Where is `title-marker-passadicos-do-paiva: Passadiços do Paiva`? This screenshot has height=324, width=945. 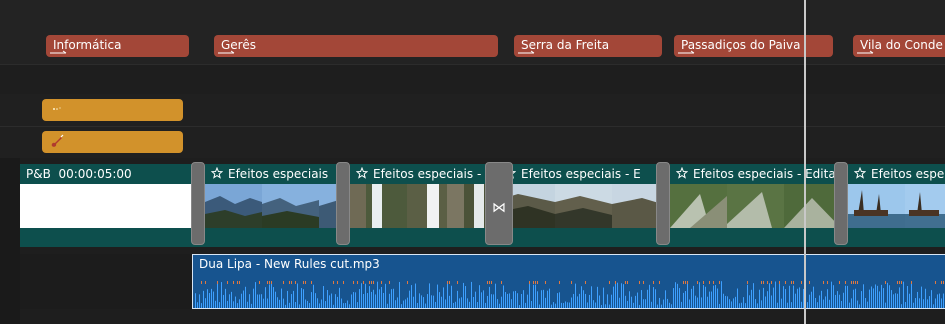
title-marker-passadicos-do-paiva: Passadiços do Paiva is located at coordinates (753, 46).